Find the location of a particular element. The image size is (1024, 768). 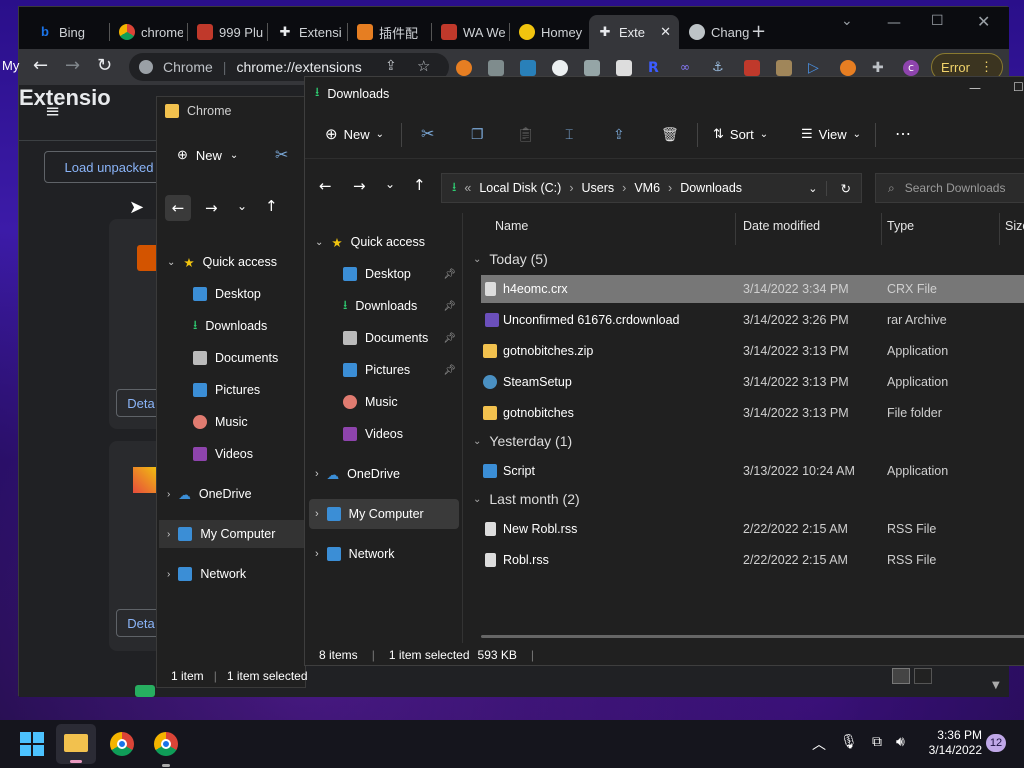

breadcrumb-drive: Local Disk (C:) is located at coordinates (520, 188).